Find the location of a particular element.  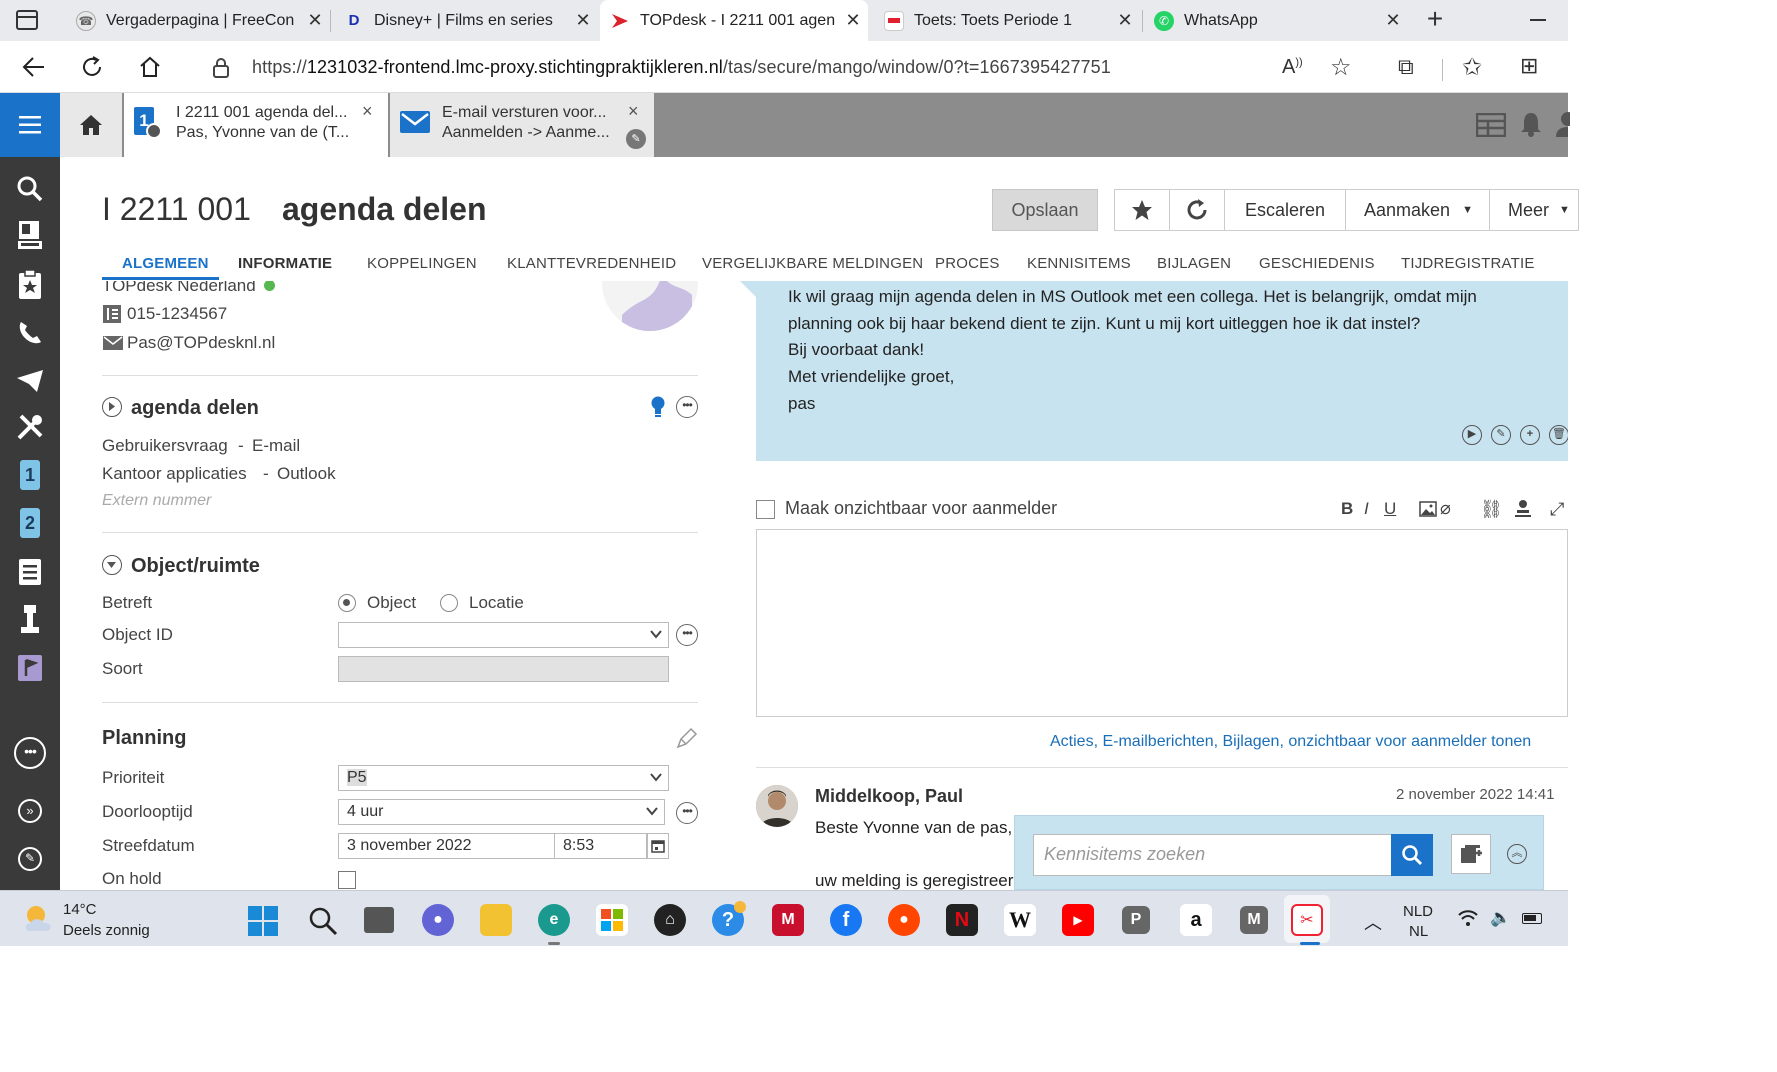

cards-icon is located at coordinates (30, 235).